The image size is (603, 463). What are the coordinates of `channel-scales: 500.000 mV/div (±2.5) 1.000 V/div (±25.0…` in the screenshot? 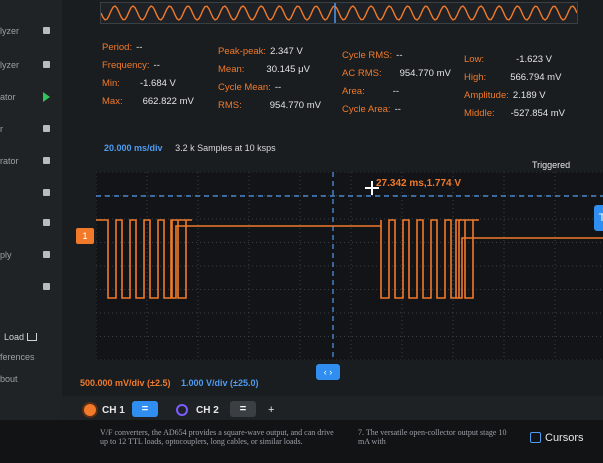 It's located at (169, 383).